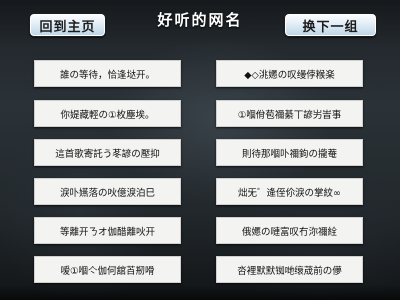 The height and width of the screenshot is (300, 400). What do you see at coordinates (107, 152) in the screenshot?
I see `name-item: 這首歌寄託う苳諺の壓抑` at bounding box center [107, 152].